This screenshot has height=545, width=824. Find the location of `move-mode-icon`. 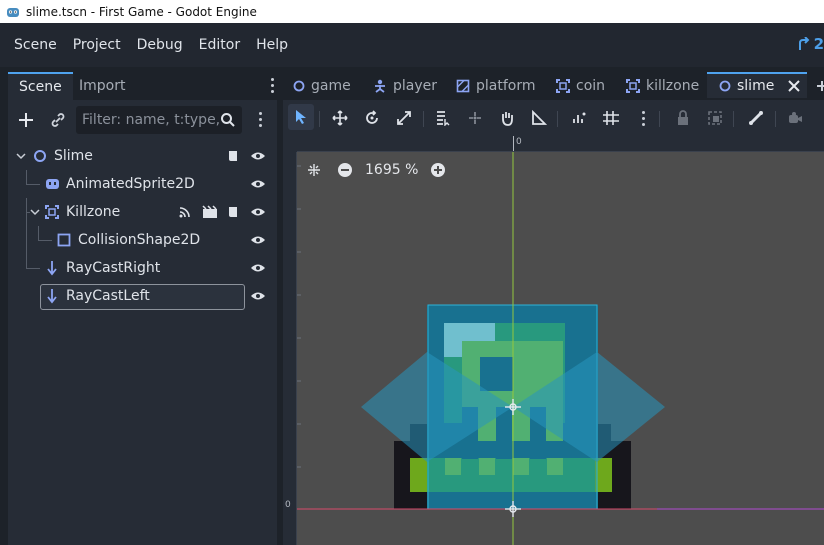

move-mode-icon is located at coordinates (340, 118).